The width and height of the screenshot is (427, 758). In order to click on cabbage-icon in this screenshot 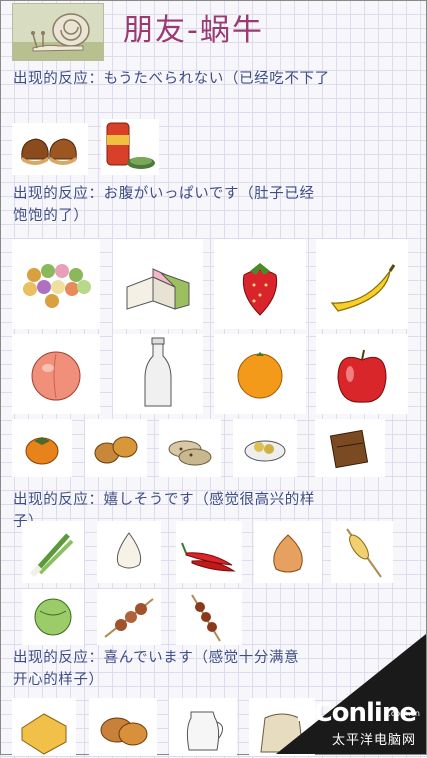, I will do `click(53, 617)`.